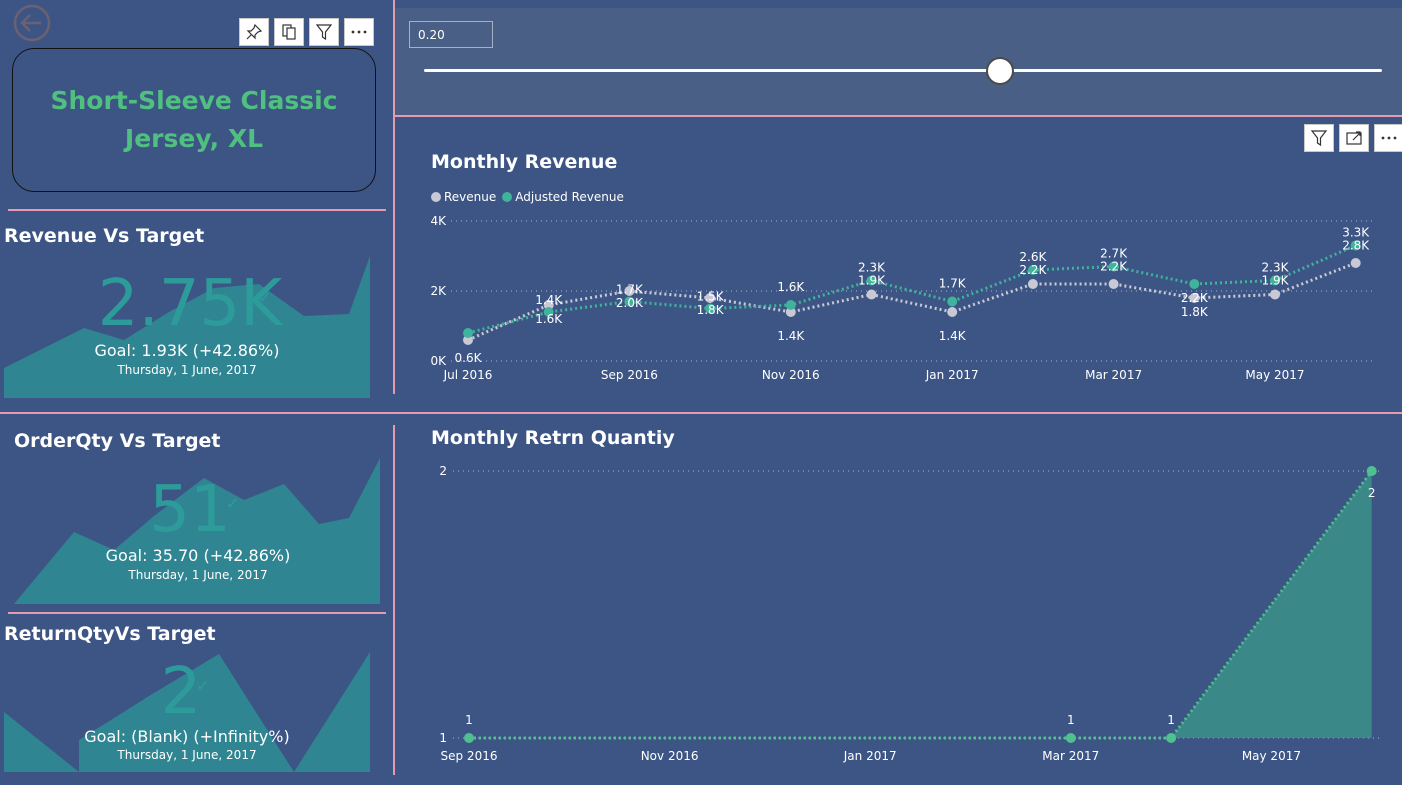 The width and height of the screenshot is (1402, 785). I want to click on focus-mode-icon, so click(1354, 138).